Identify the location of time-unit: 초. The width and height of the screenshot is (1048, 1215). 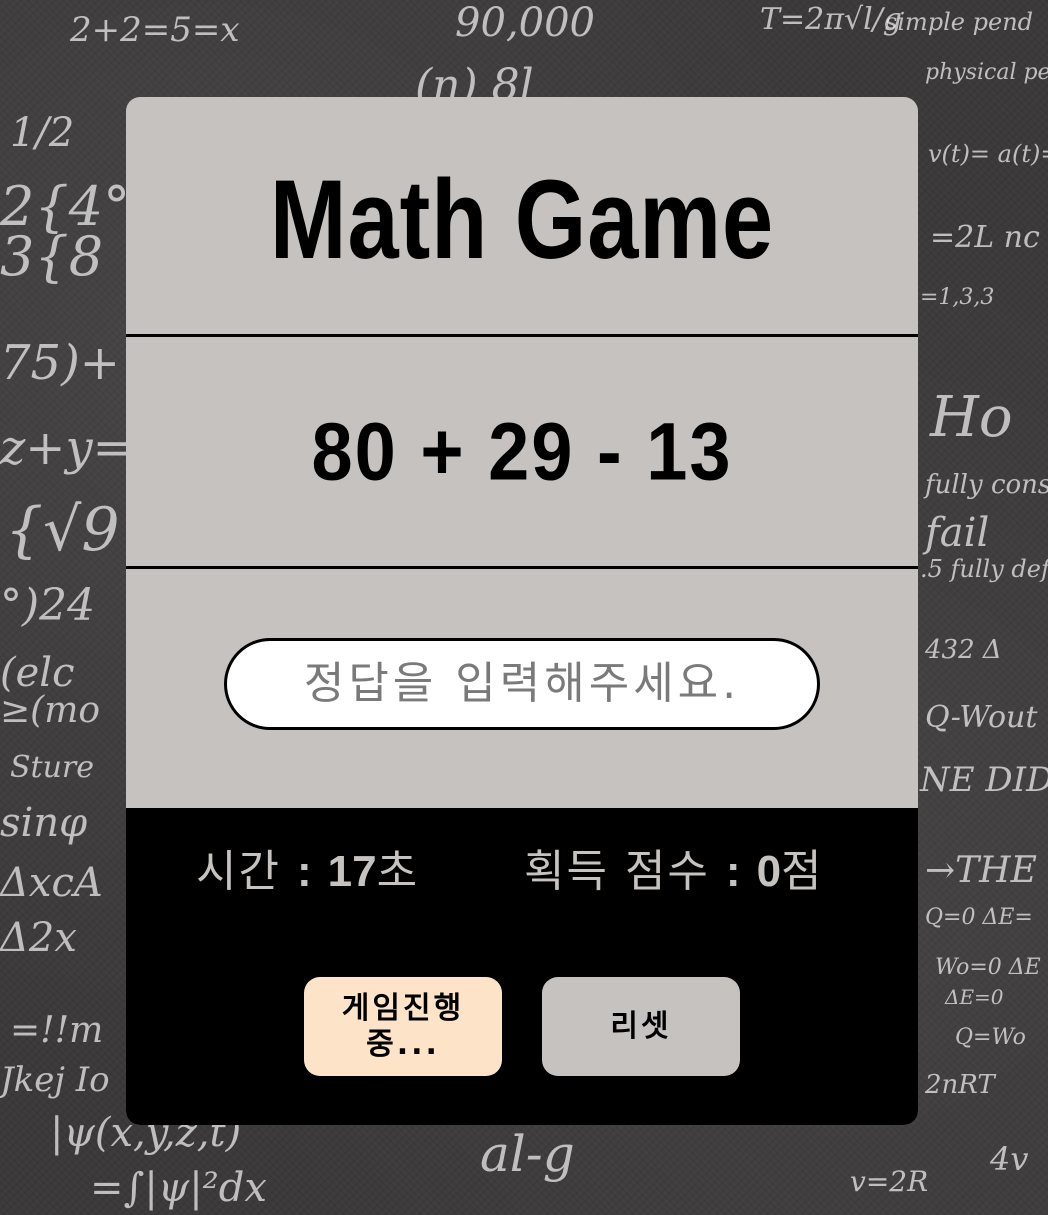
(398, 871).